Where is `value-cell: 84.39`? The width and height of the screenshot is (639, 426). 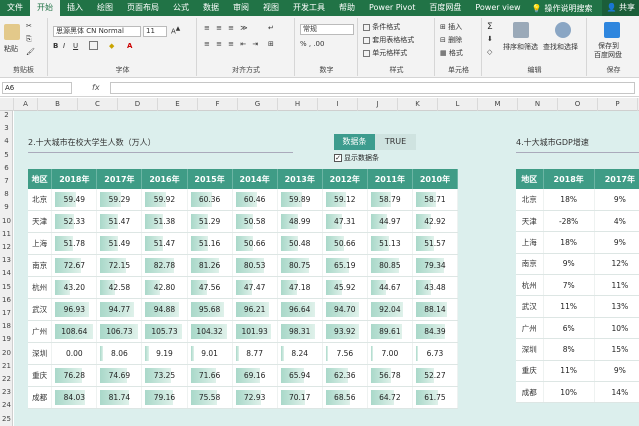
value-cell: 84.39 is located at coordinates (435, 331).